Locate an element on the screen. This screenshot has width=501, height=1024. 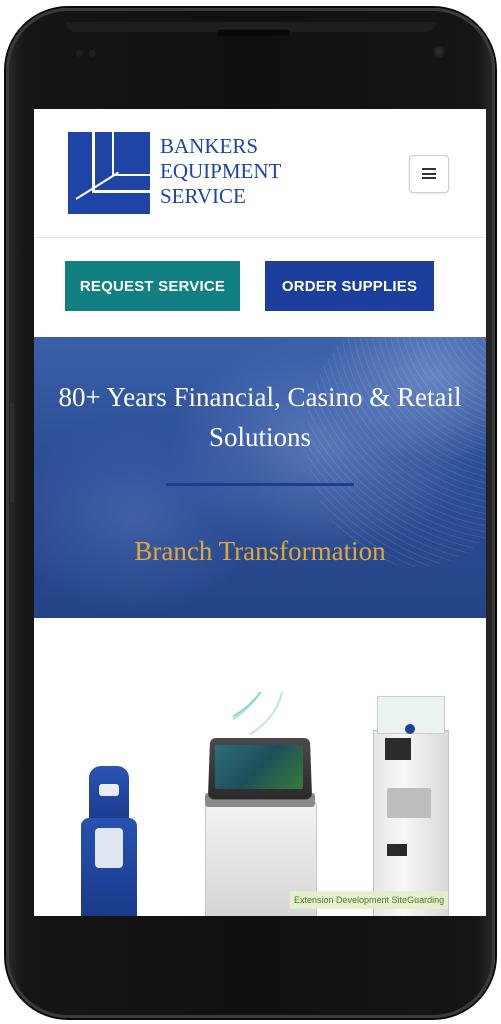
side-button is located at coordinates (12, 453).